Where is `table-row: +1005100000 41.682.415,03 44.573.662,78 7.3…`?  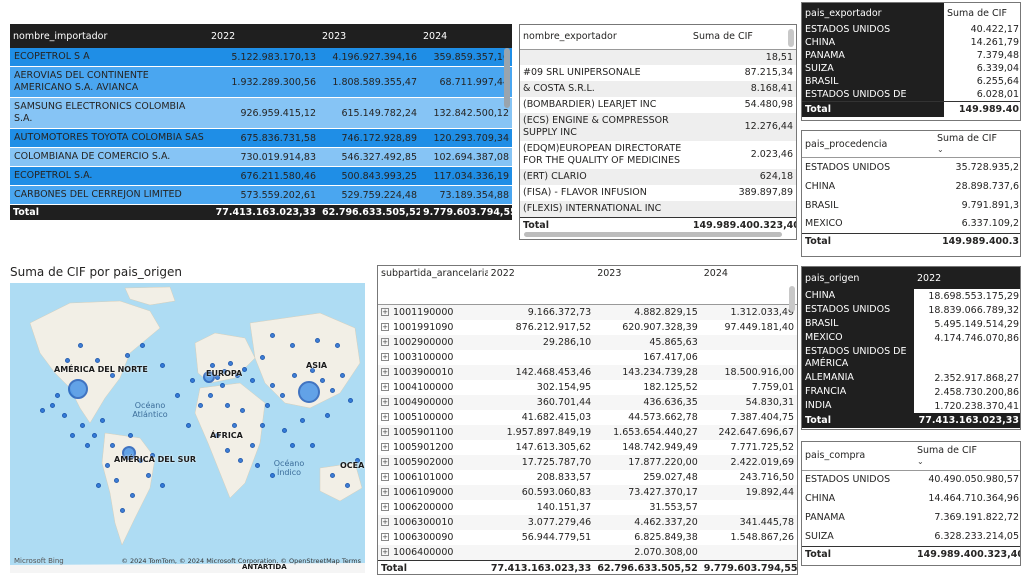
table-row: +1005100000 41.682.415,03 44.573.662,78 7.3… is located at coordinates (587, 417).